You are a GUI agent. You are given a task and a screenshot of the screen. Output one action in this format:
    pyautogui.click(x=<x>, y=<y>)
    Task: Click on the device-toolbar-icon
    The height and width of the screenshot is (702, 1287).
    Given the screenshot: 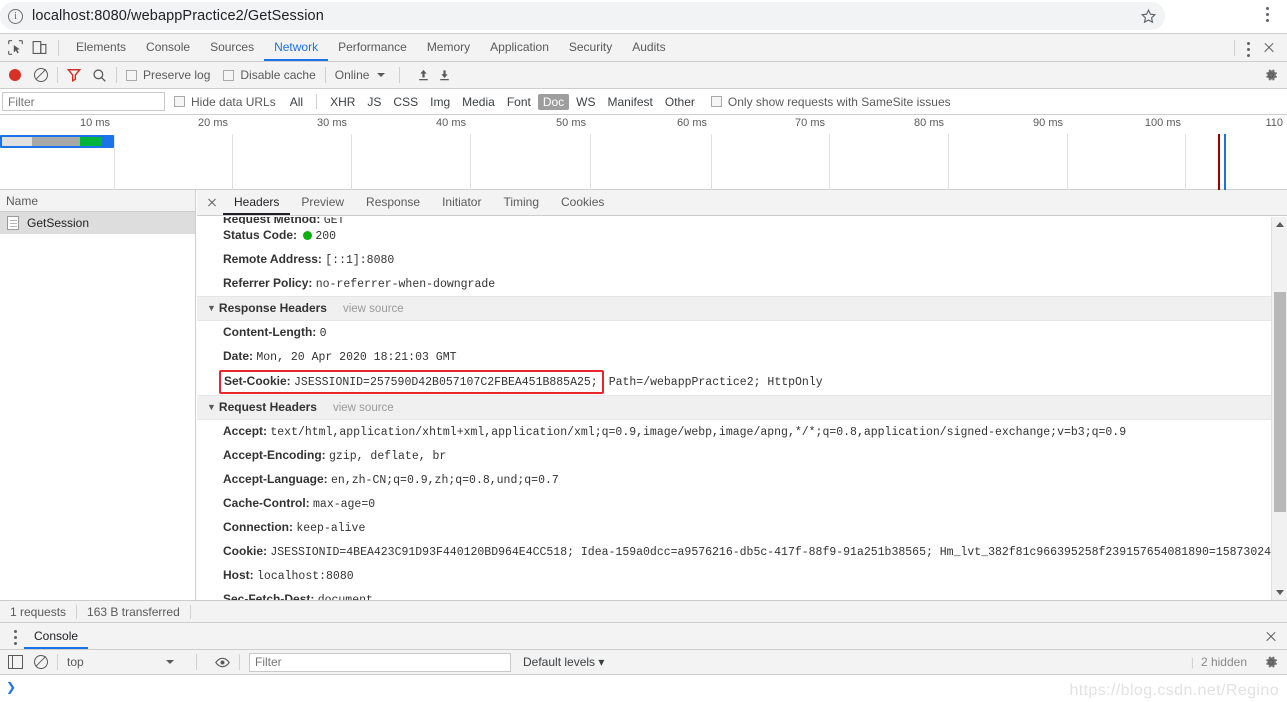 What is the action you would take?
    pyautogui.click(x=39, y=47)
    